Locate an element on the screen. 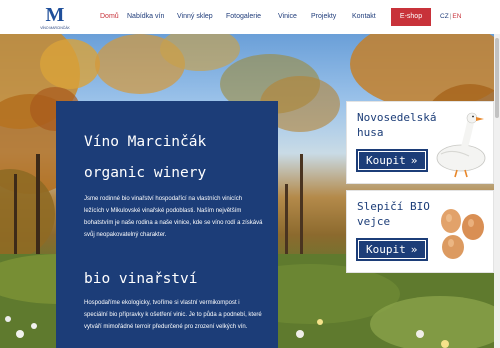 The height and width of the screenshot is (348, 500). lang-en-link: EN is located at coordinates (456, 16).